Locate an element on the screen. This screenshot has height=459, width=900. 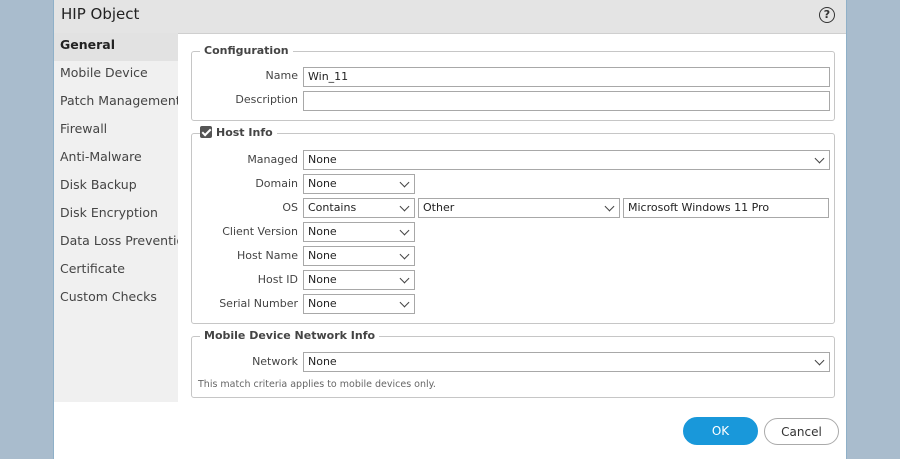
sidebar-item-firewall: Firewall is located at coordinates (116, 131).